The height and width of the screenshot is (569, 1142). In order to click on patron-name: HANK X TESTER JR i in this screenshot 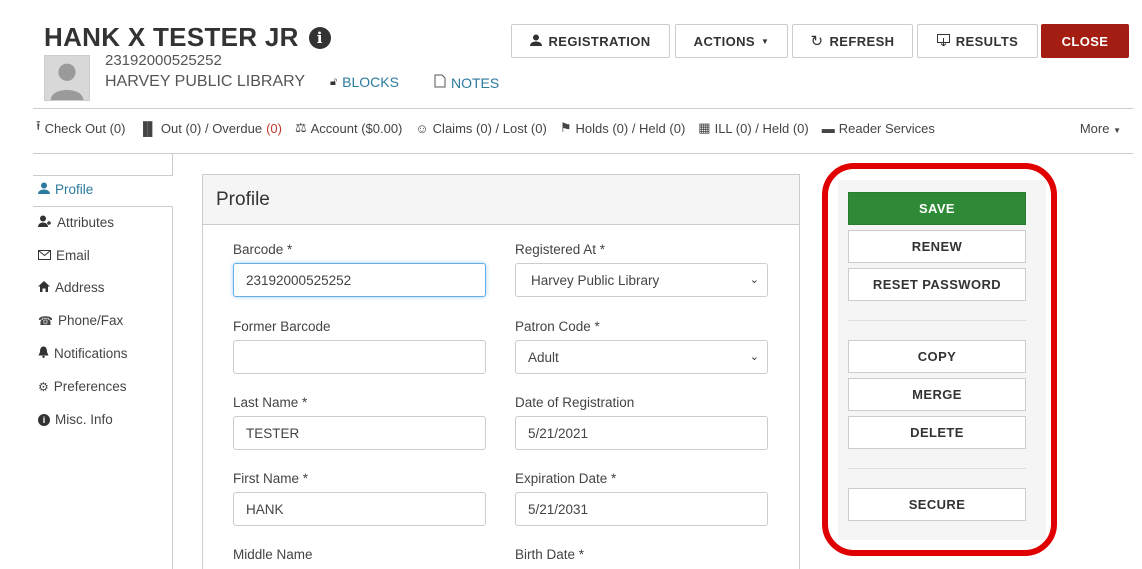, I will do `click(187, 37)`.